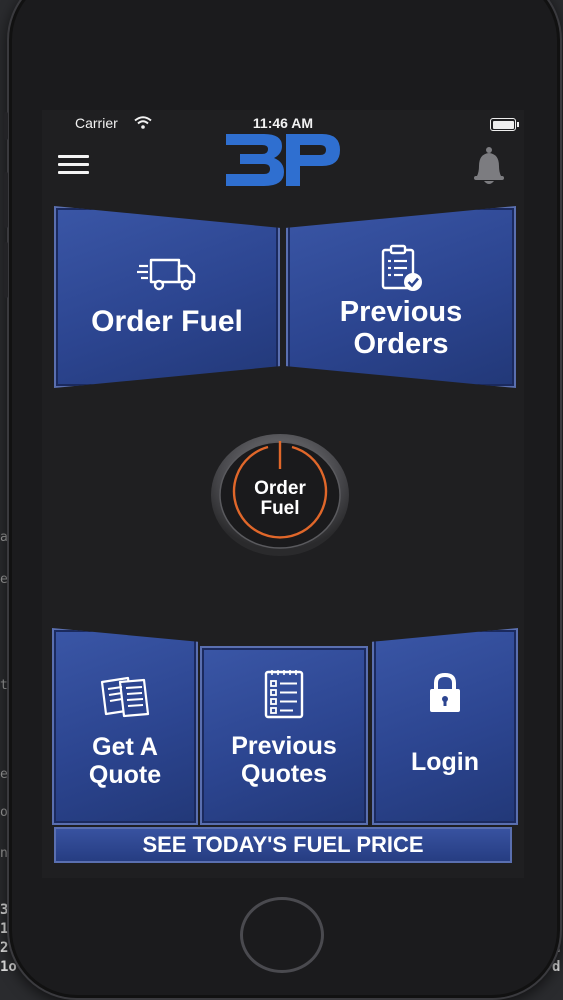 Image resolution: width=563 pixels, height=1000 pixels. I want to click on lock-icon, so click(445, 693).